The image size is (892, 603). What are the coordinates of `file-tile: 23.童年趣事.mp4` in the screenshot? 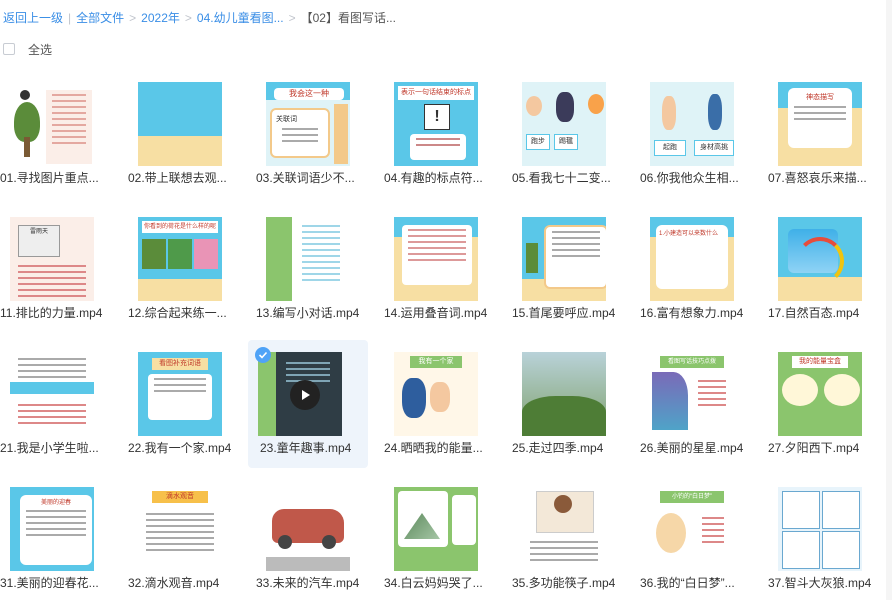 It's located at (308, 404).